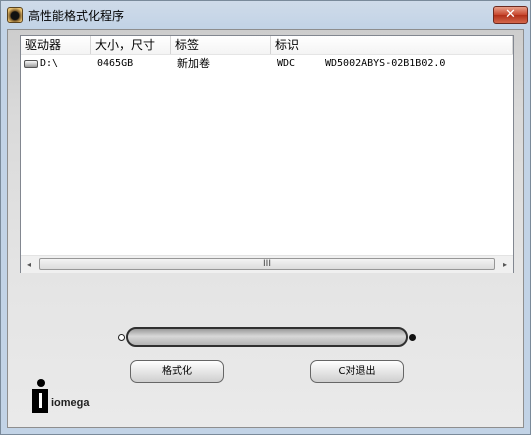 The width and height of the screenshot is (531, 435). I want to click on list-header: 驱动器 大小，尺寸 标签 标识, so click(267, 45).